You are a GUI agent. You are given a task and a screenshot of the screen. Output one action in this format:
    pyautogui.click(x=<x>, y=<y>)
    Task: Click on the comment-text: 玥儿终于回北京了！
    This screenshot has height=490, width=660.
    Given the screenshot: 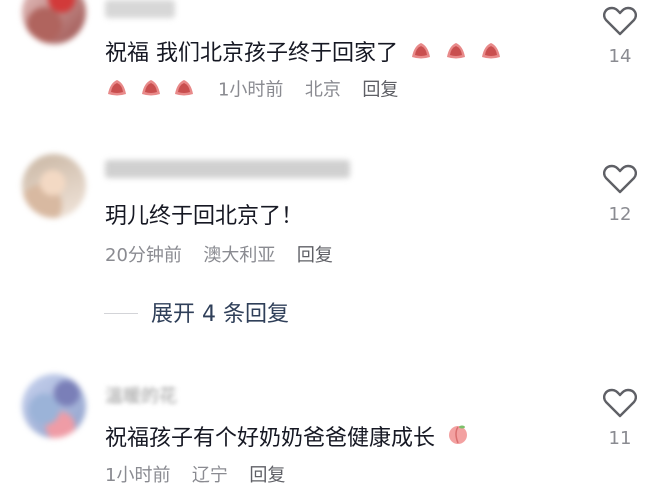 What is the action you would take?
    pyautogui.click(x=204, y=217)
    